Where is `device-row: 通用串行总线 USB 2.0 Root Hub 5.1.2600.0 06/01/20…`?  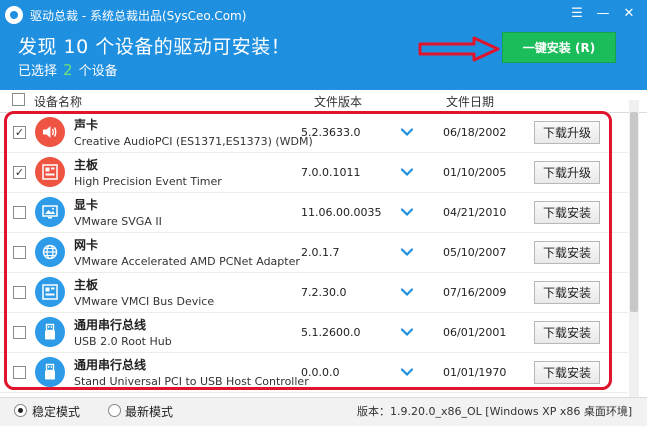
device-row: 通用串行总线 USB 2.0 Root Hub 5.1.2600.0 06/01/20… is located at coordinates (314, 333).